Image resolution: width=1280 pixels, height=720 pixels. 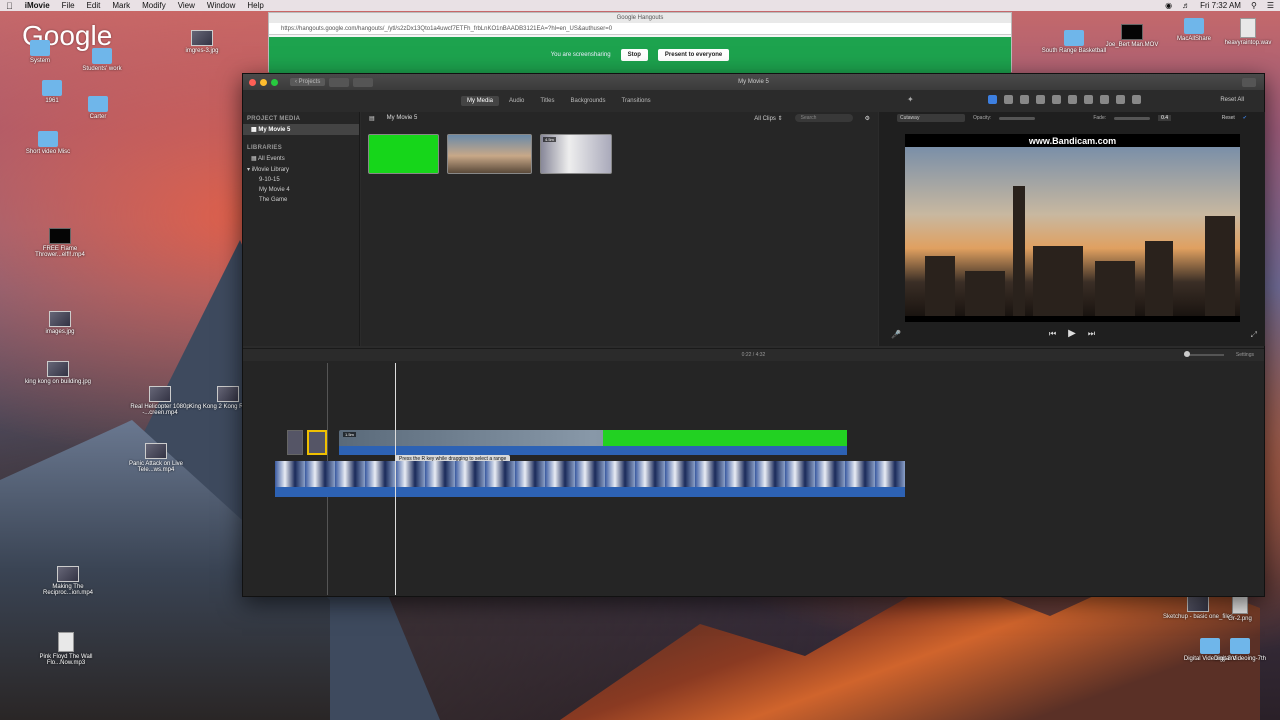 What do you see at coordinates (910, 99) in the screenshot?
I see `magic-wand-icon: ✦` at bounding box center [910, 99].